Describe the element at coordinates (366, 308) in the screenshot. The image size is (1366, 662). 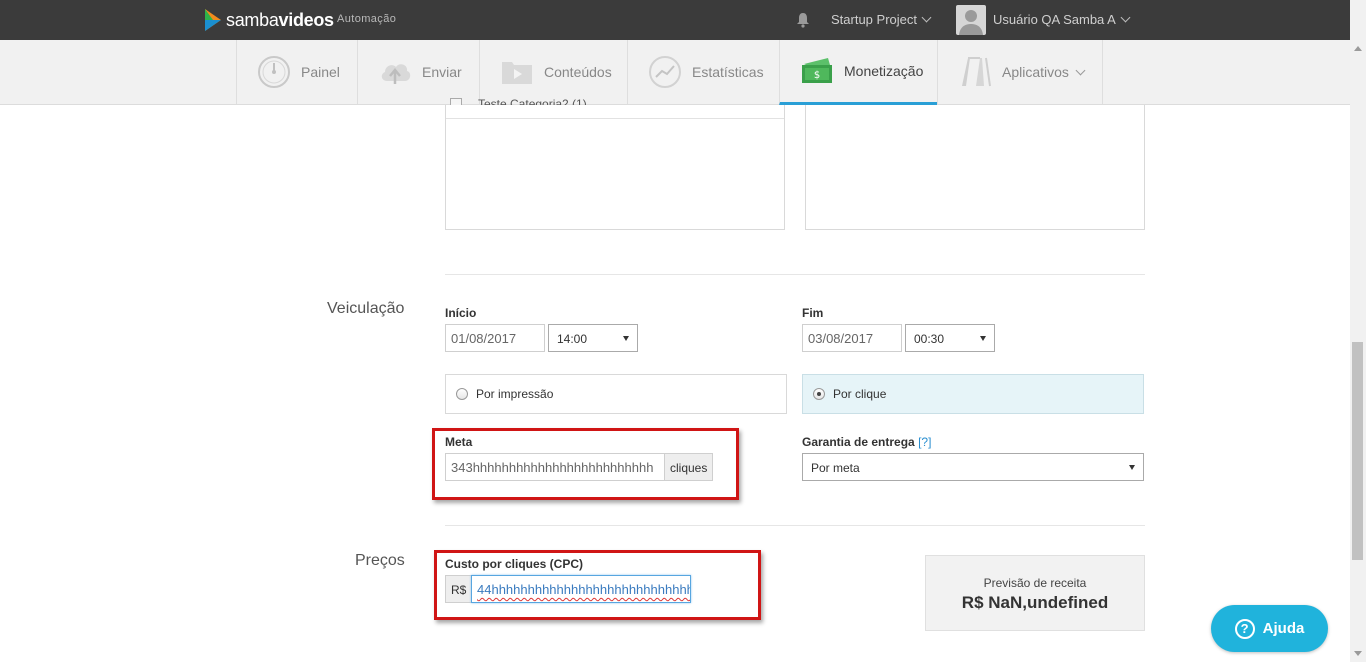
I see `section-label-veiculacao: Veiculação` at that location.